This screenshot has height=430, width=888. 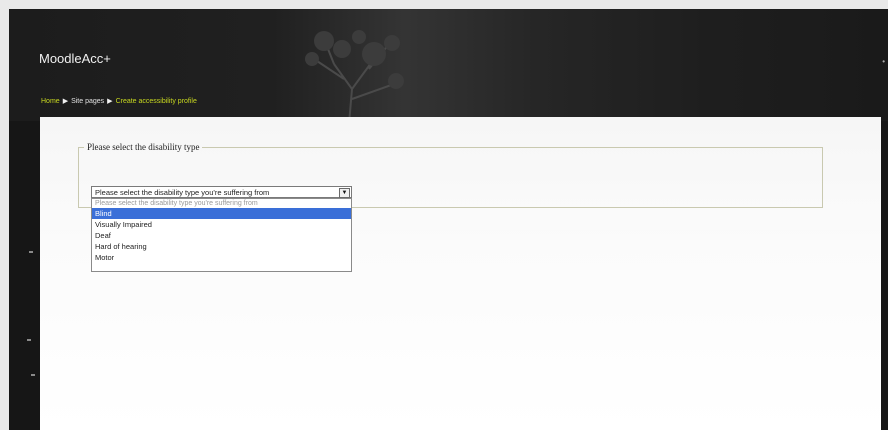 I want to click on dropdown-option: Deaf, so click(x=221, y=235).